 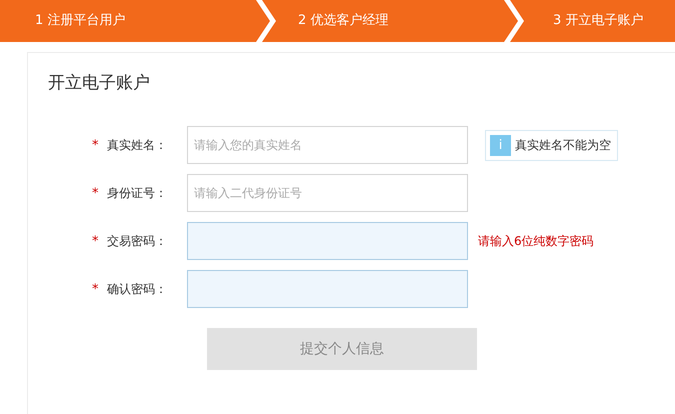 What do you see at coordinates (500, 145) in the screenshot?
I see `info-icon: i` at bounding box center [500, 145].